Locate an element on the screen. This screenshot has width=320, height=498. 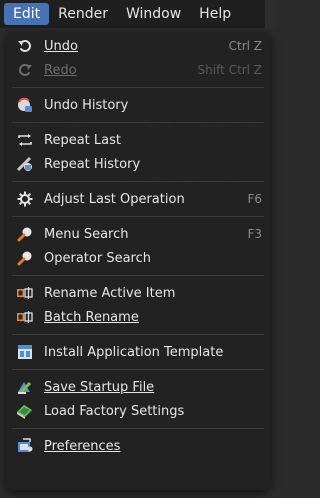
gear-icon is located at coordinates (25, 199).